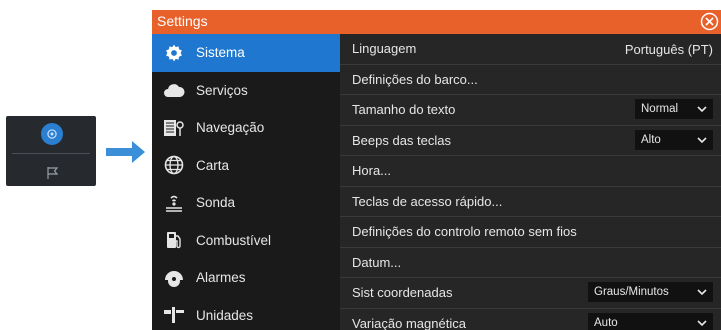 Image resolution: width=721 pixels, height=330 pixels. I want to click on cloud-icon, so click(174, 90).